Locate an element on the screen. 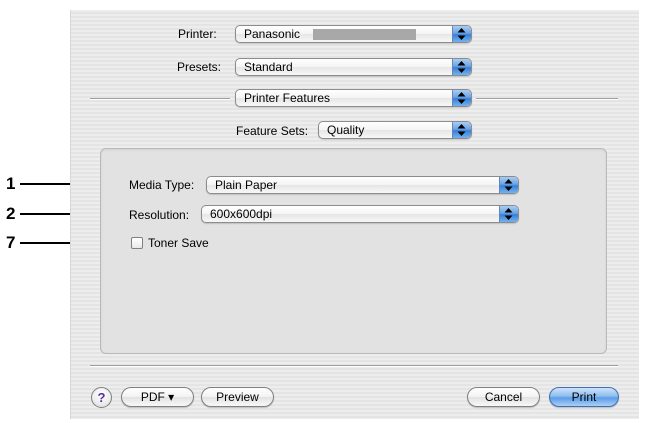 The image size is (645, 423). feature-sets-popup: Quality is located at coordinates (395, 130).